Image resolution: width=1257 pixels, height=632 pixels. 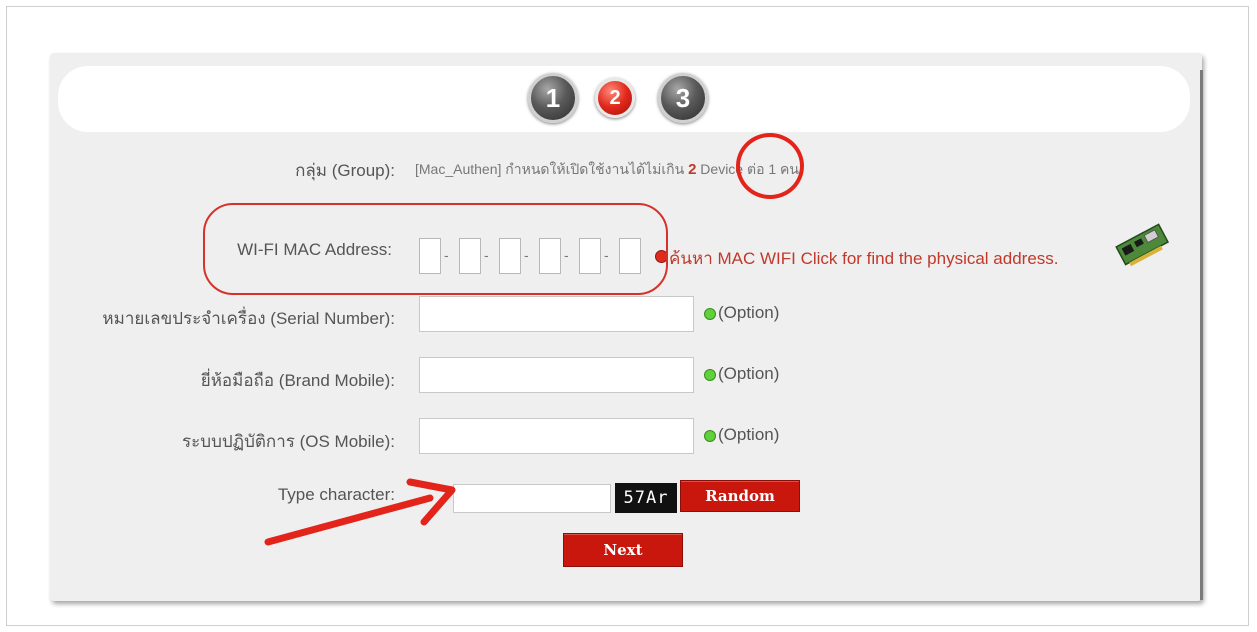 I want to click on step-3-label: 3, so click(x=683, y=97).